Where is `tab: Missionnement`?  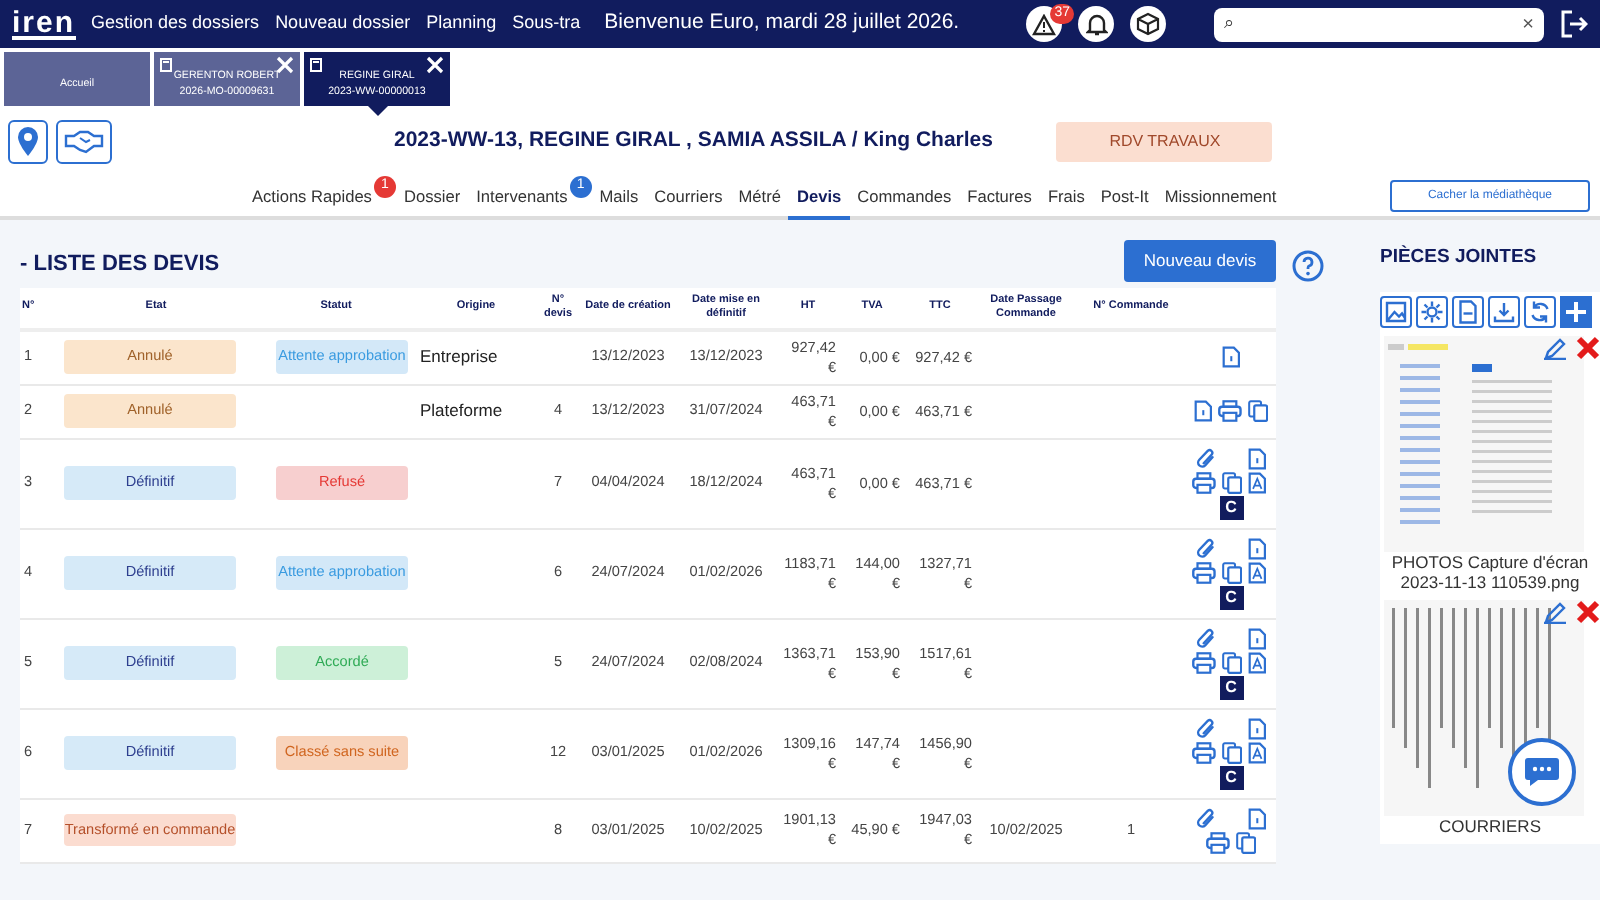 tab: Missionnement is located at coordinates (1220, 198).